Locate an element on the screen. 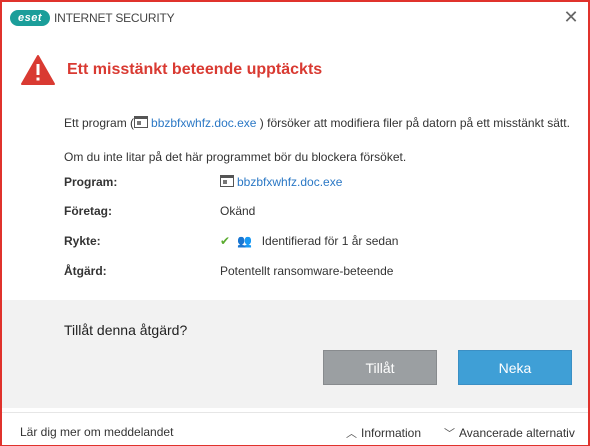 The height and width of the screenshot is (446, 590). deny-button: Neka is located at coordinates (515, 367).